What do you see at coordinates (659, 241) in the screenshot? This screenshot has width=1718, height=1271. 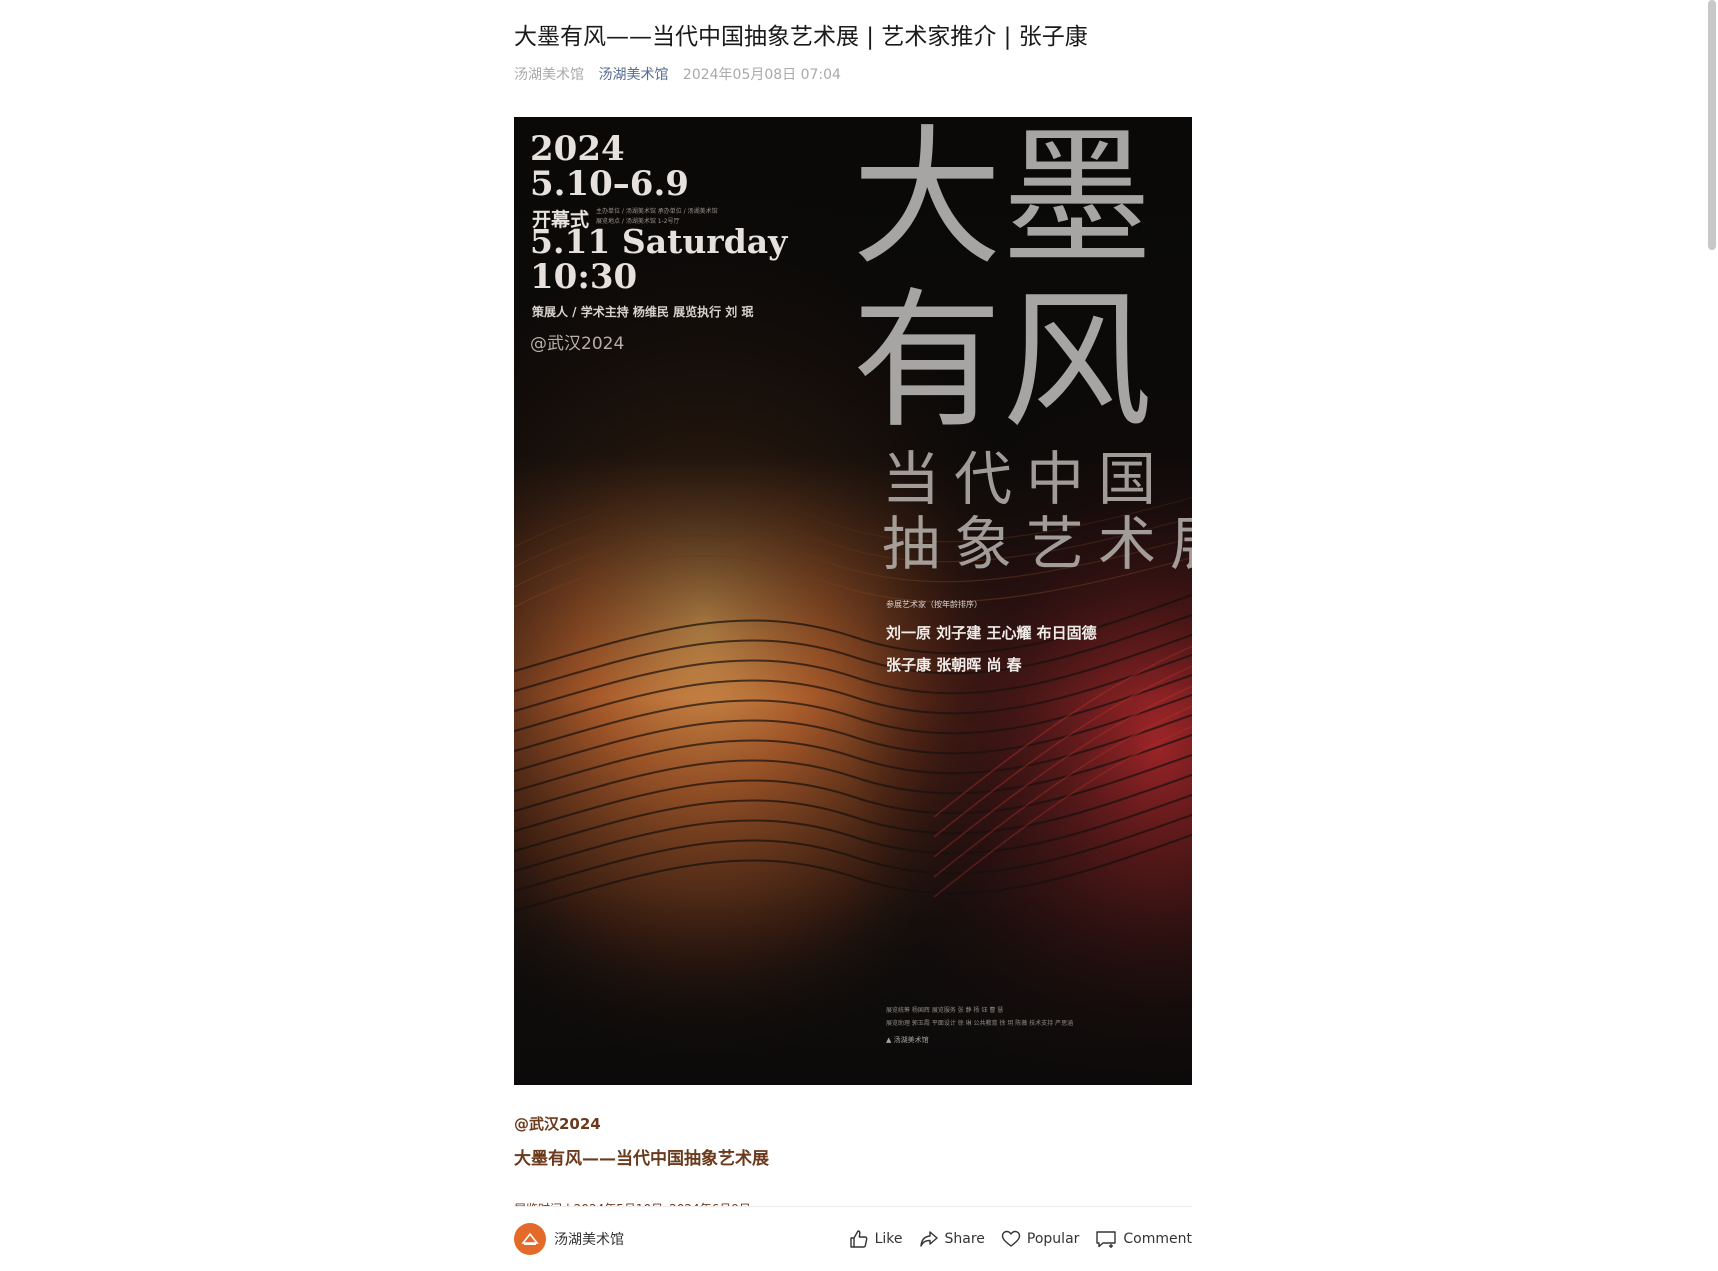 I see `poster-opening-day: 5.11 Saturday` at bounding box center [659, 241].